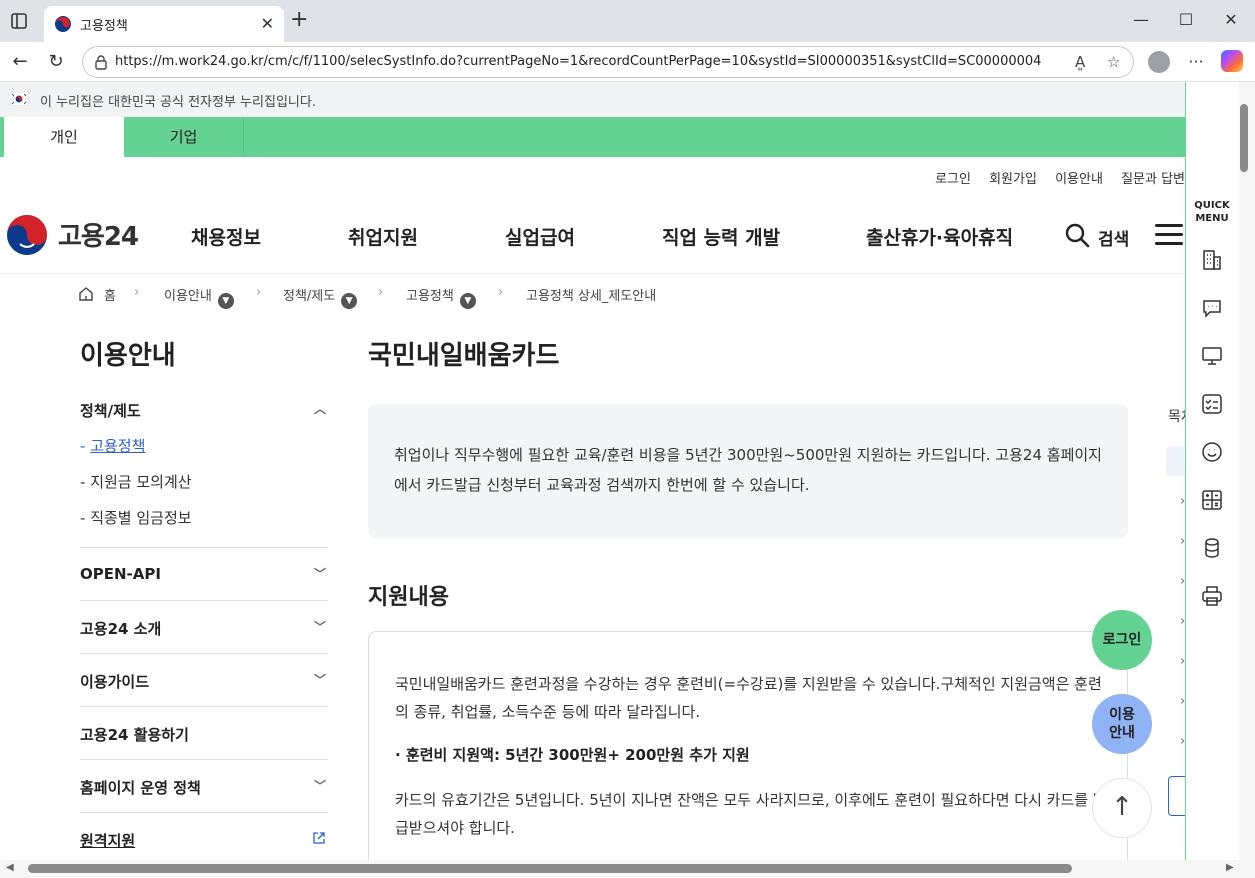 This screenshot has height=878, width=1255. Describe the element at coordinates (1114, 240) in the screenshot. I see `search-label: 검색` at that location.